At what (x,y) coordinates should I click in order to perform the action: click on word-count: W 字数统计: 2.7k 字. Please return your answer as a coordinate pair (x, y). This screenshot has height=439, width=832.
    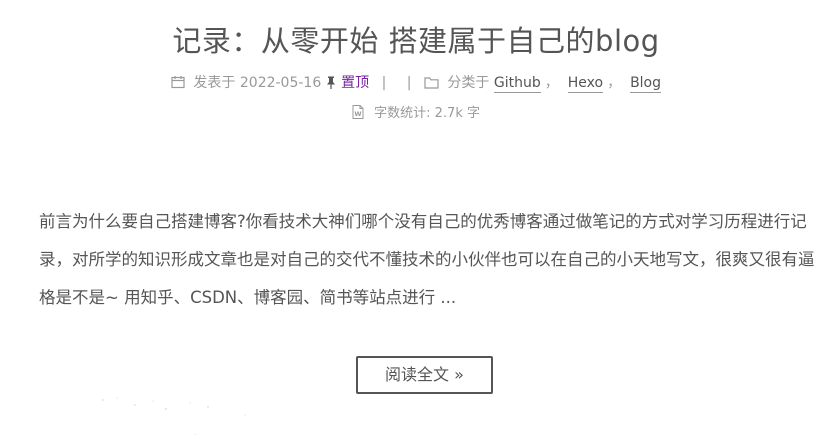
    Looking at the image, I should click on (416, 112).